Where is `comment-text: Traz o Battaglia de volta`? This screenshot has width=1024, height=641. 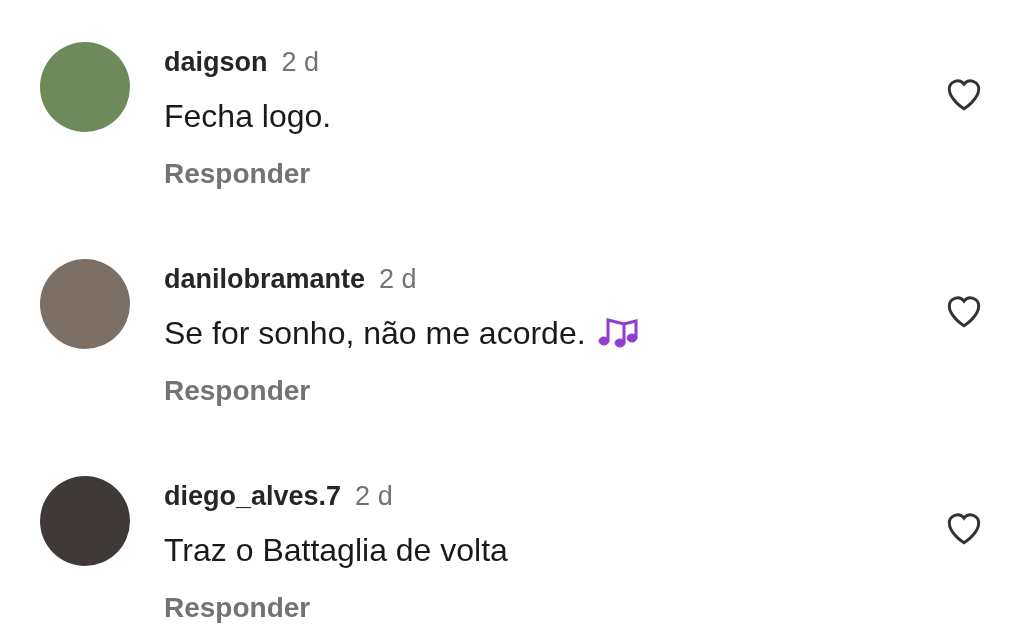
comment-text: Traz o Battaglia de volta is located at coordinates (336, 549).